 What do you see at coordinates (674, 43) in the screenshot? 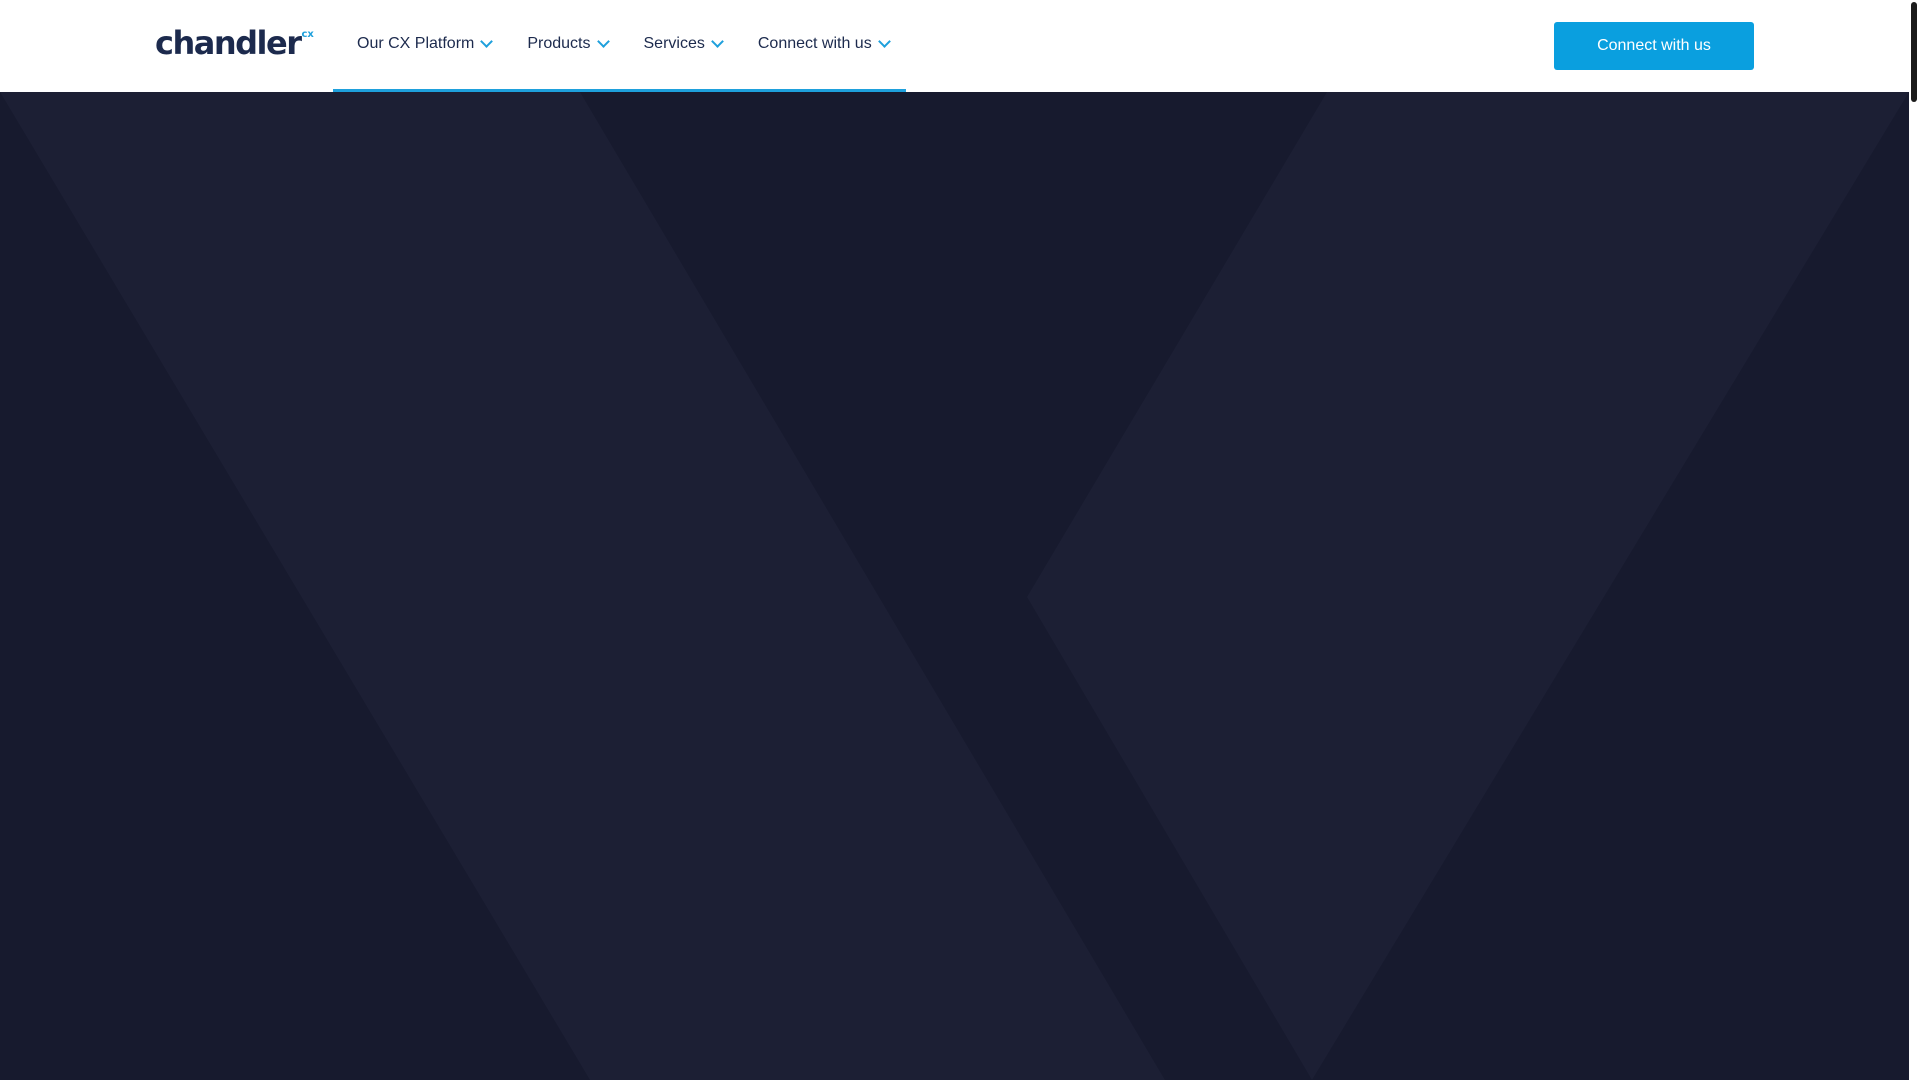
I see `nav-item-label: Services` at bounding box center [674, 43].